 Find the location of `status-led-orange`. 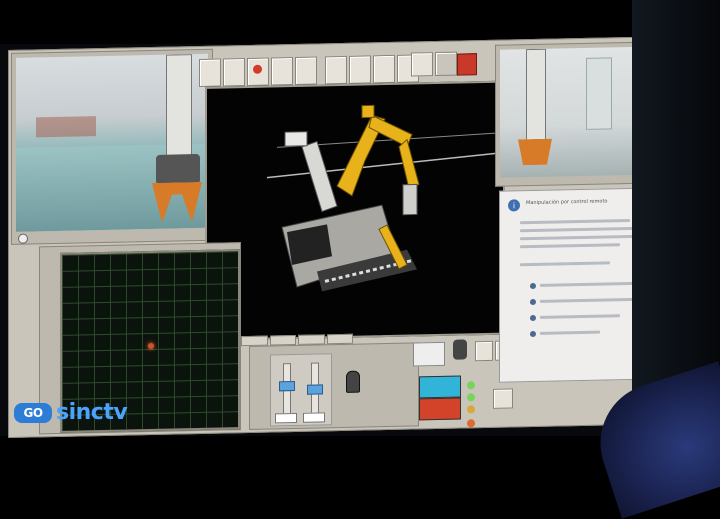

status-led-orange is located at coordinates (471, 423).